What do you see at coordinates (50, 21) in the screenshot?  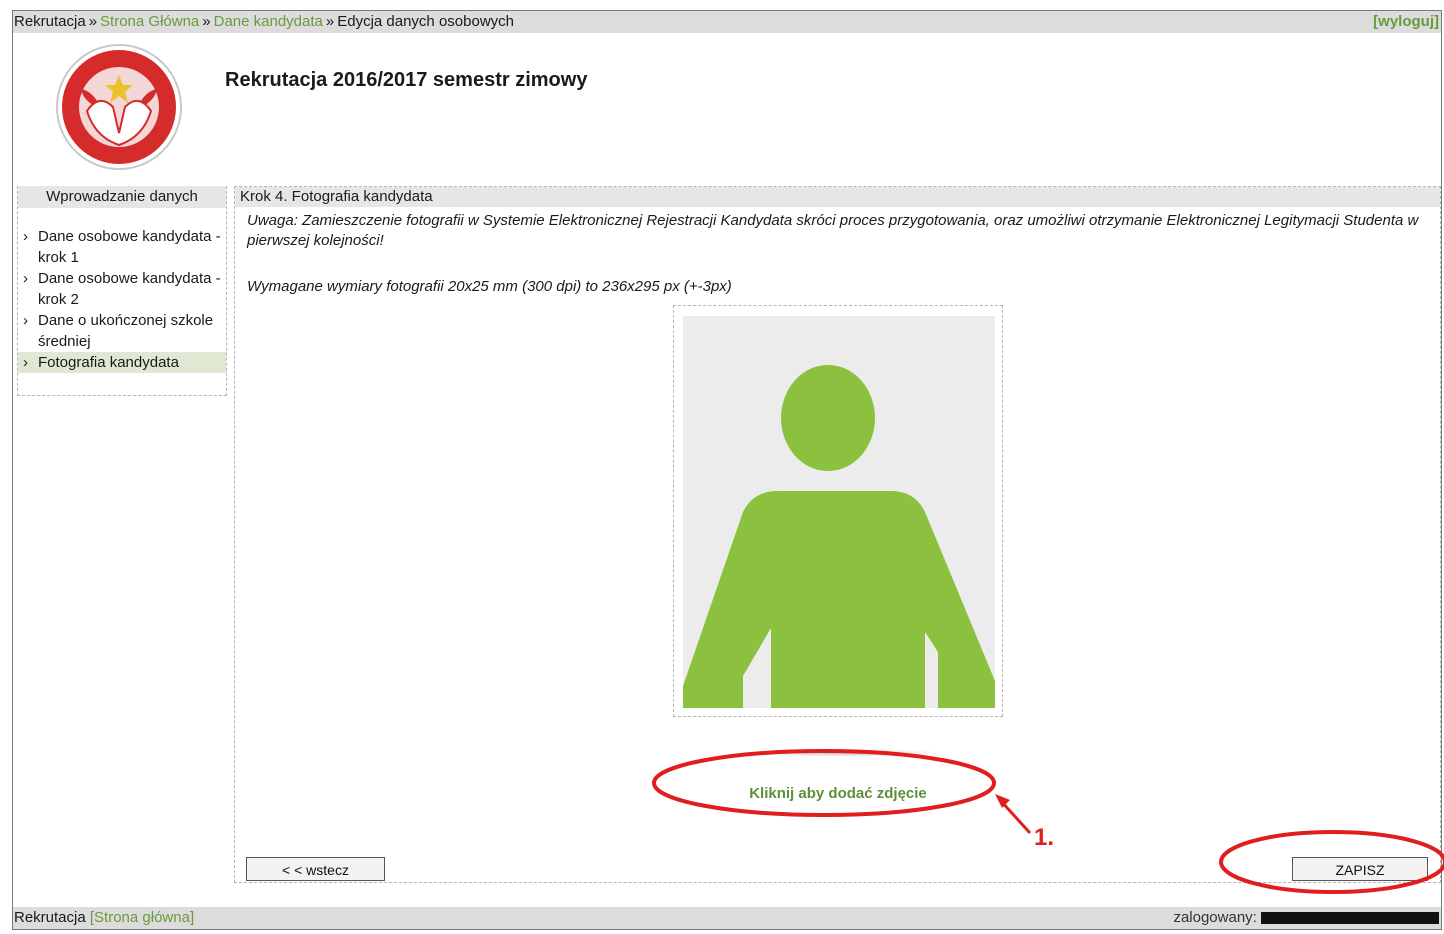 I see `breadcrumb-root: Rekrutacja` at bounding box center [50, 21].